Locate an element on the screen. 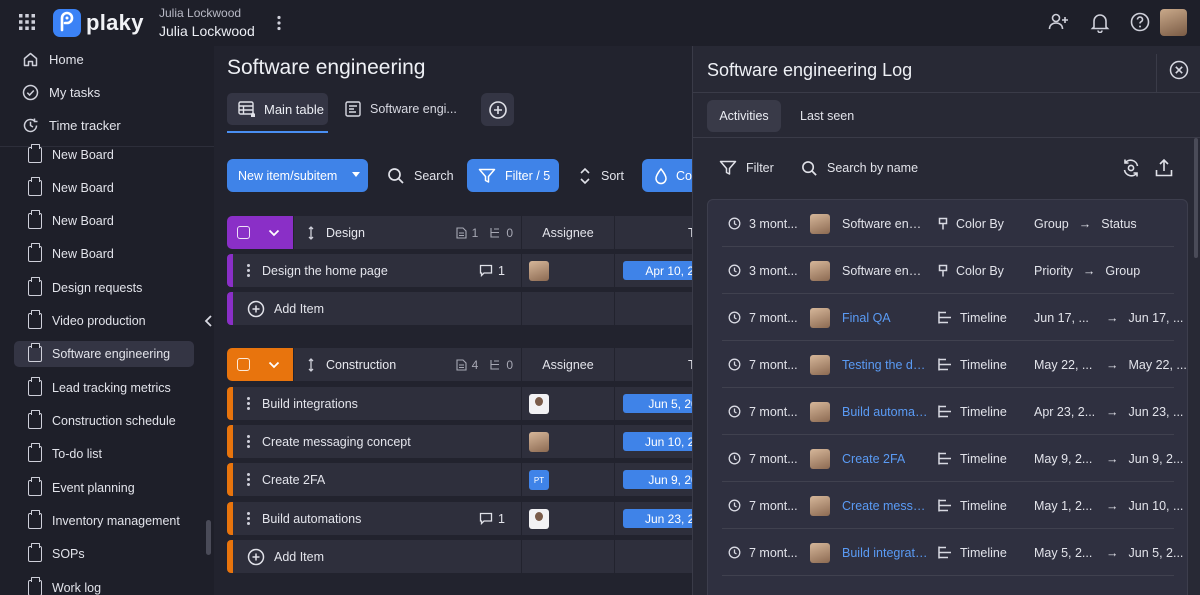  tab-last-seen: Last seen is located at coordinates (827, 116).